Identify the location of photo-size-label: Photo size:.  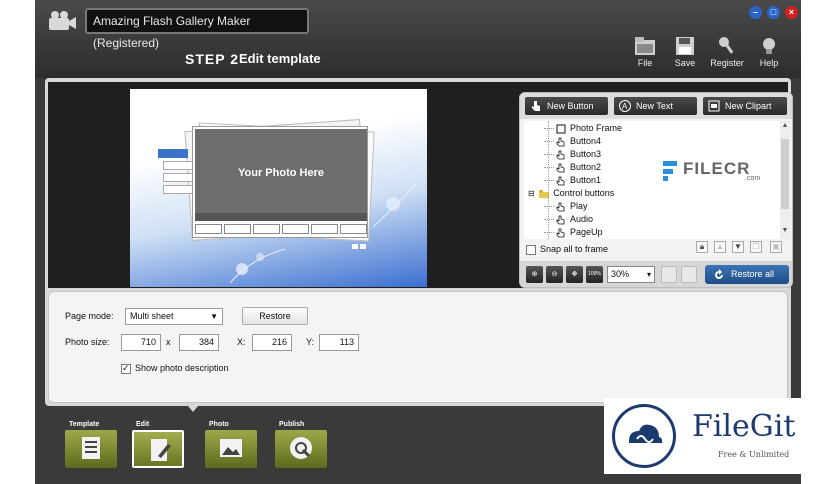
(87, 342).